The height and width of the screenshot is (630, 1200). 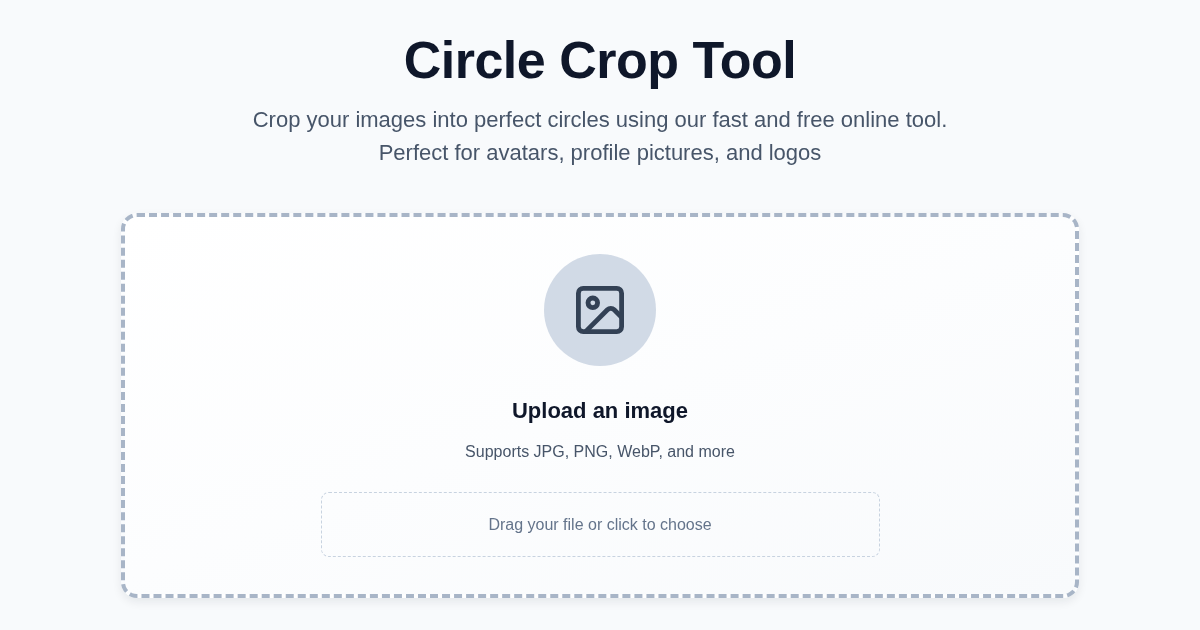 What do you see at coordinates (600, 153) in the screenshot?
I see `subtitle-text: Perfect for avatars, profile pictures, and logos` at bounding box center [600, 153].